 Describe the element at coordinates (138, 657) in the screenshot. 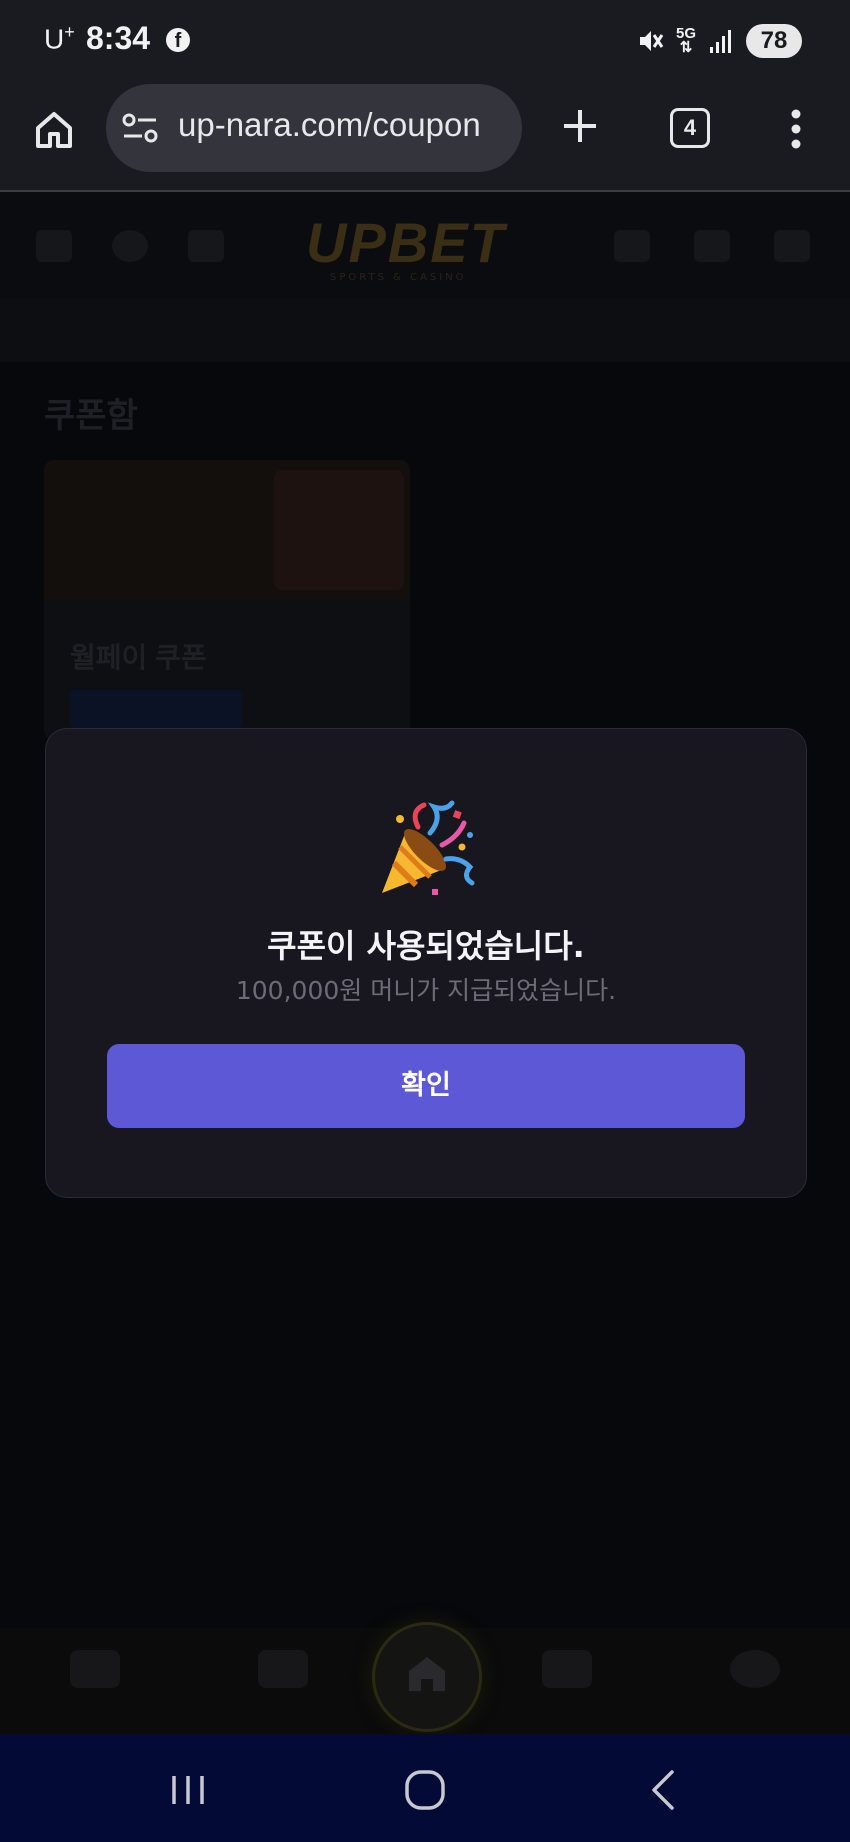

I see `coupon-card-title: 월페이 쿠폰` at that location.